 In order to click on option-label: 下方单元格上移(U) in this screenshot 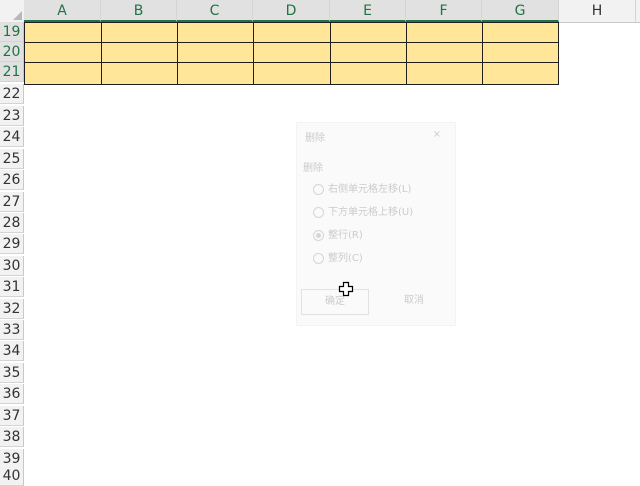, I will do `click(371, 212)`.